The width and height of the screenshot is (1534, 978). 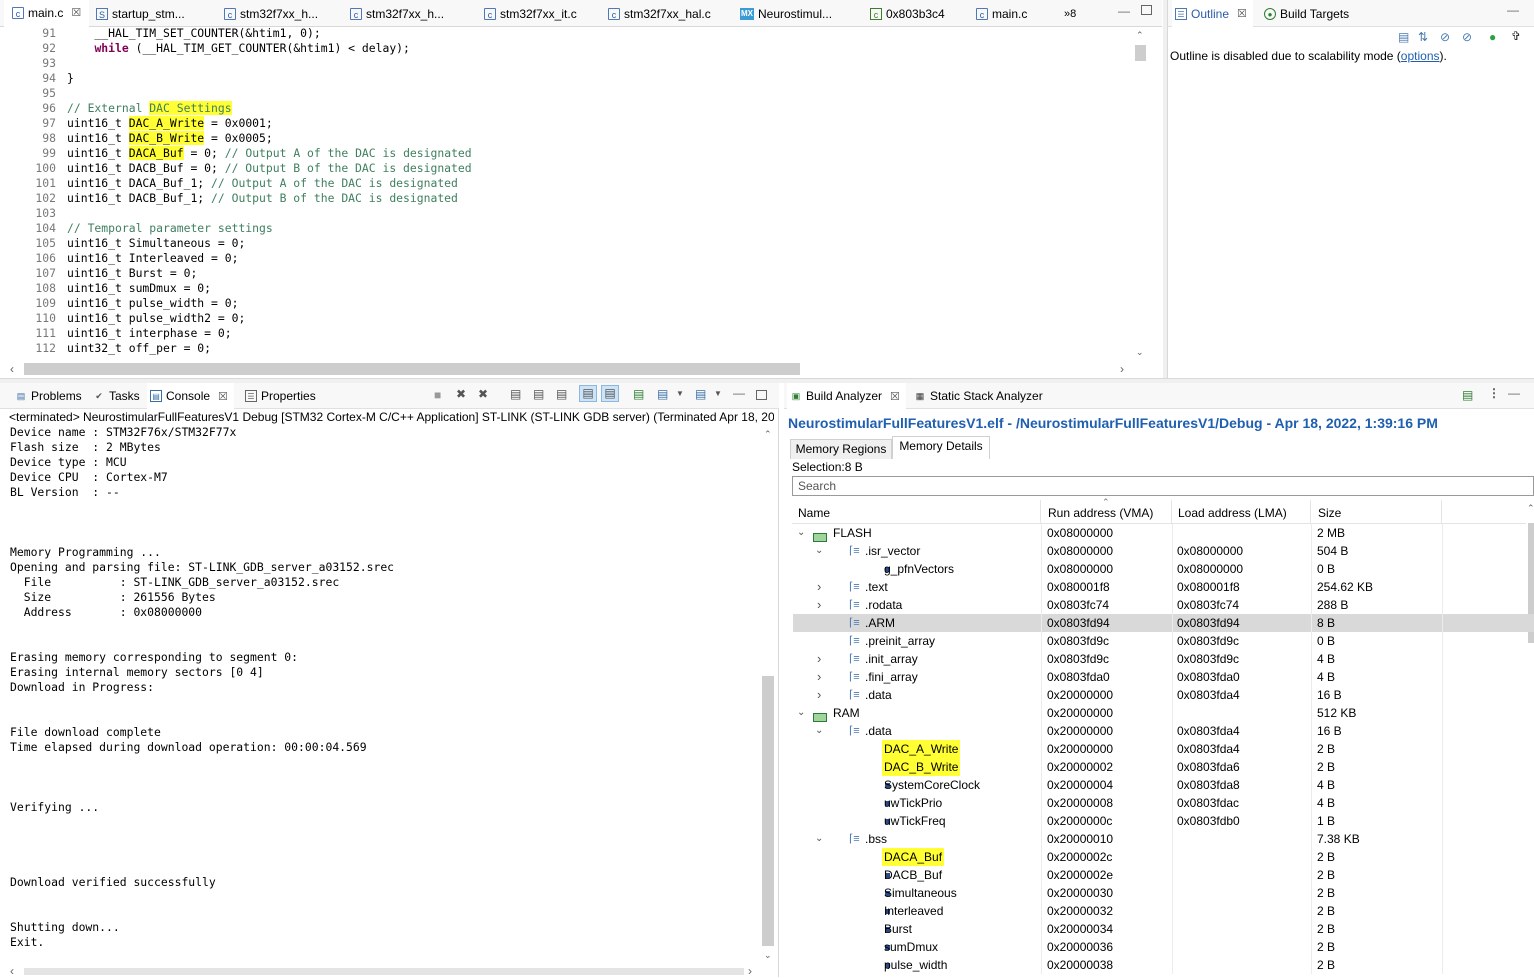 I want to click on table-row: DACA_Buf 0x2000002c 2 B, so click(x=1163, y=857).